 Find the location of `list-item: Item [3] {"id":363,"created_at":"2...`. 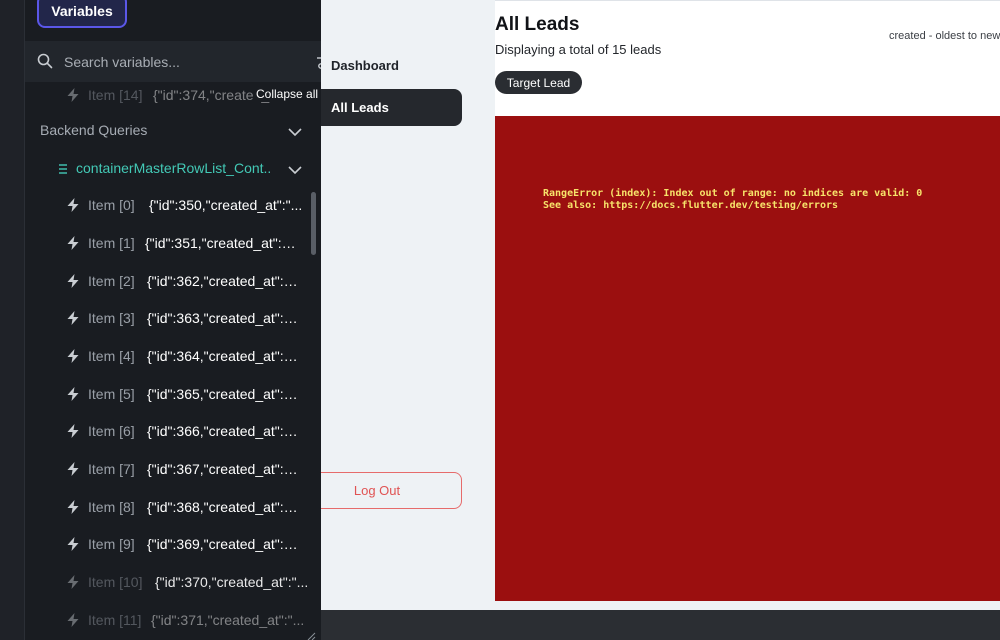

list-item: Item [3] {"id":363,"created_at":"2... is located at coordinates (168, 319).